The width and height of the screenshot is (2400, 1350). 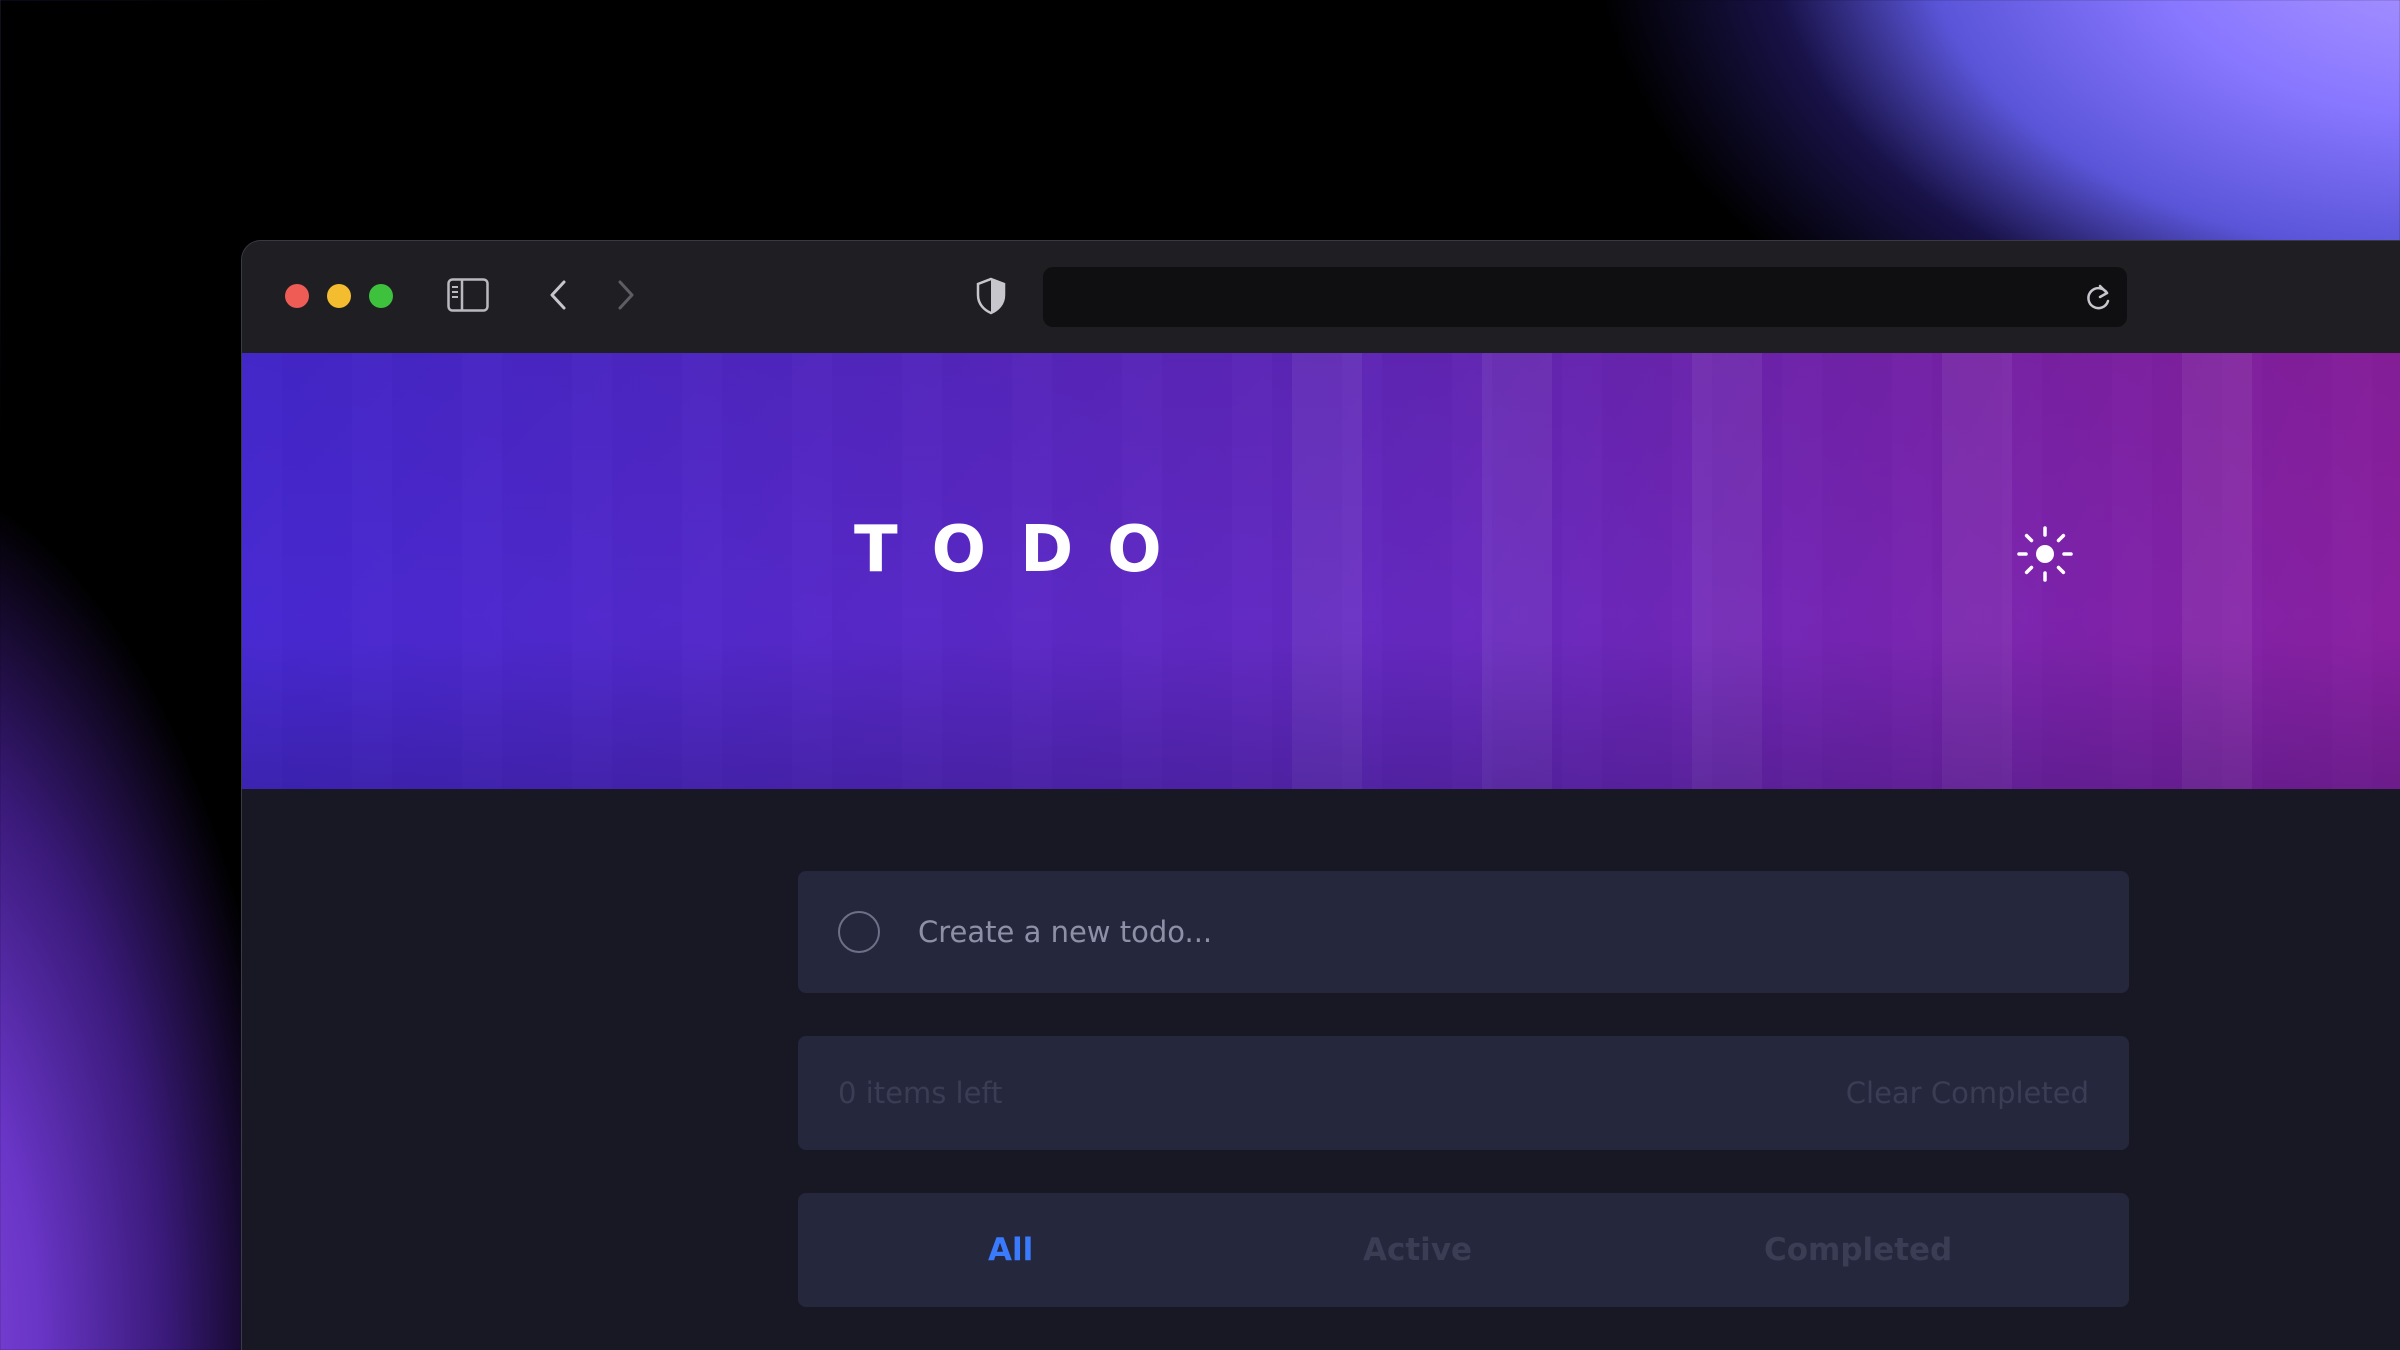 I want to click on background-floor, so click(x=1321, y=714).